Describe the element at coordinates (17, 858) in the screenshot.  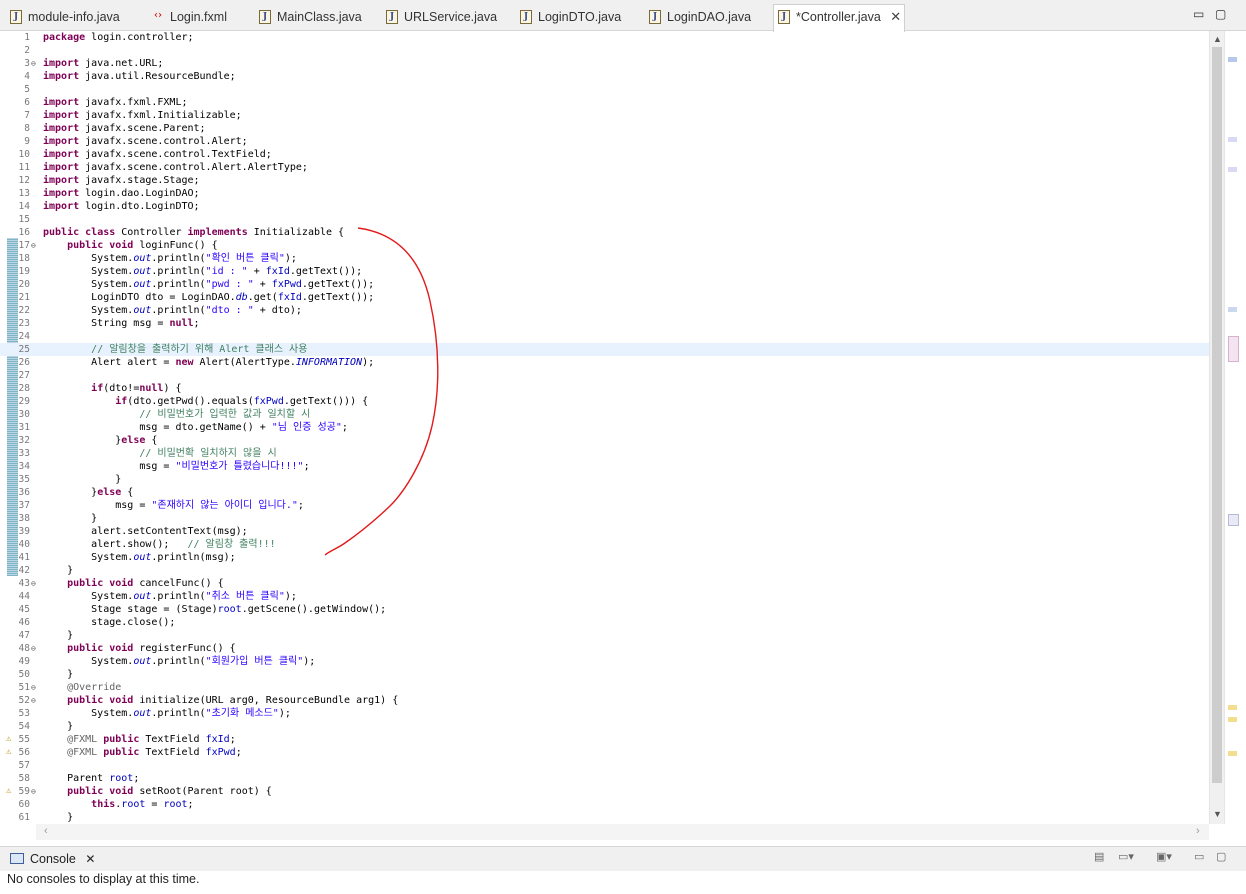
I see `console-icon` at that location.